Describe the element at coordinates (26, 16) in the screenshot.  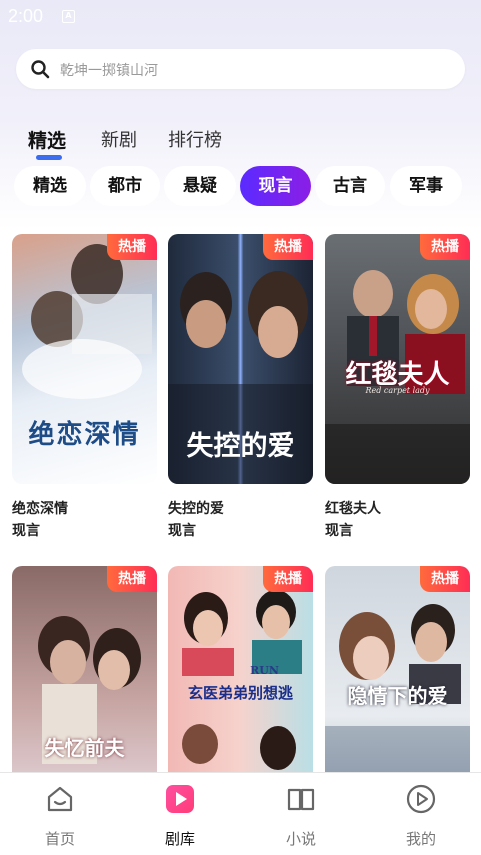
I see `status-time: 2:00` at that location.